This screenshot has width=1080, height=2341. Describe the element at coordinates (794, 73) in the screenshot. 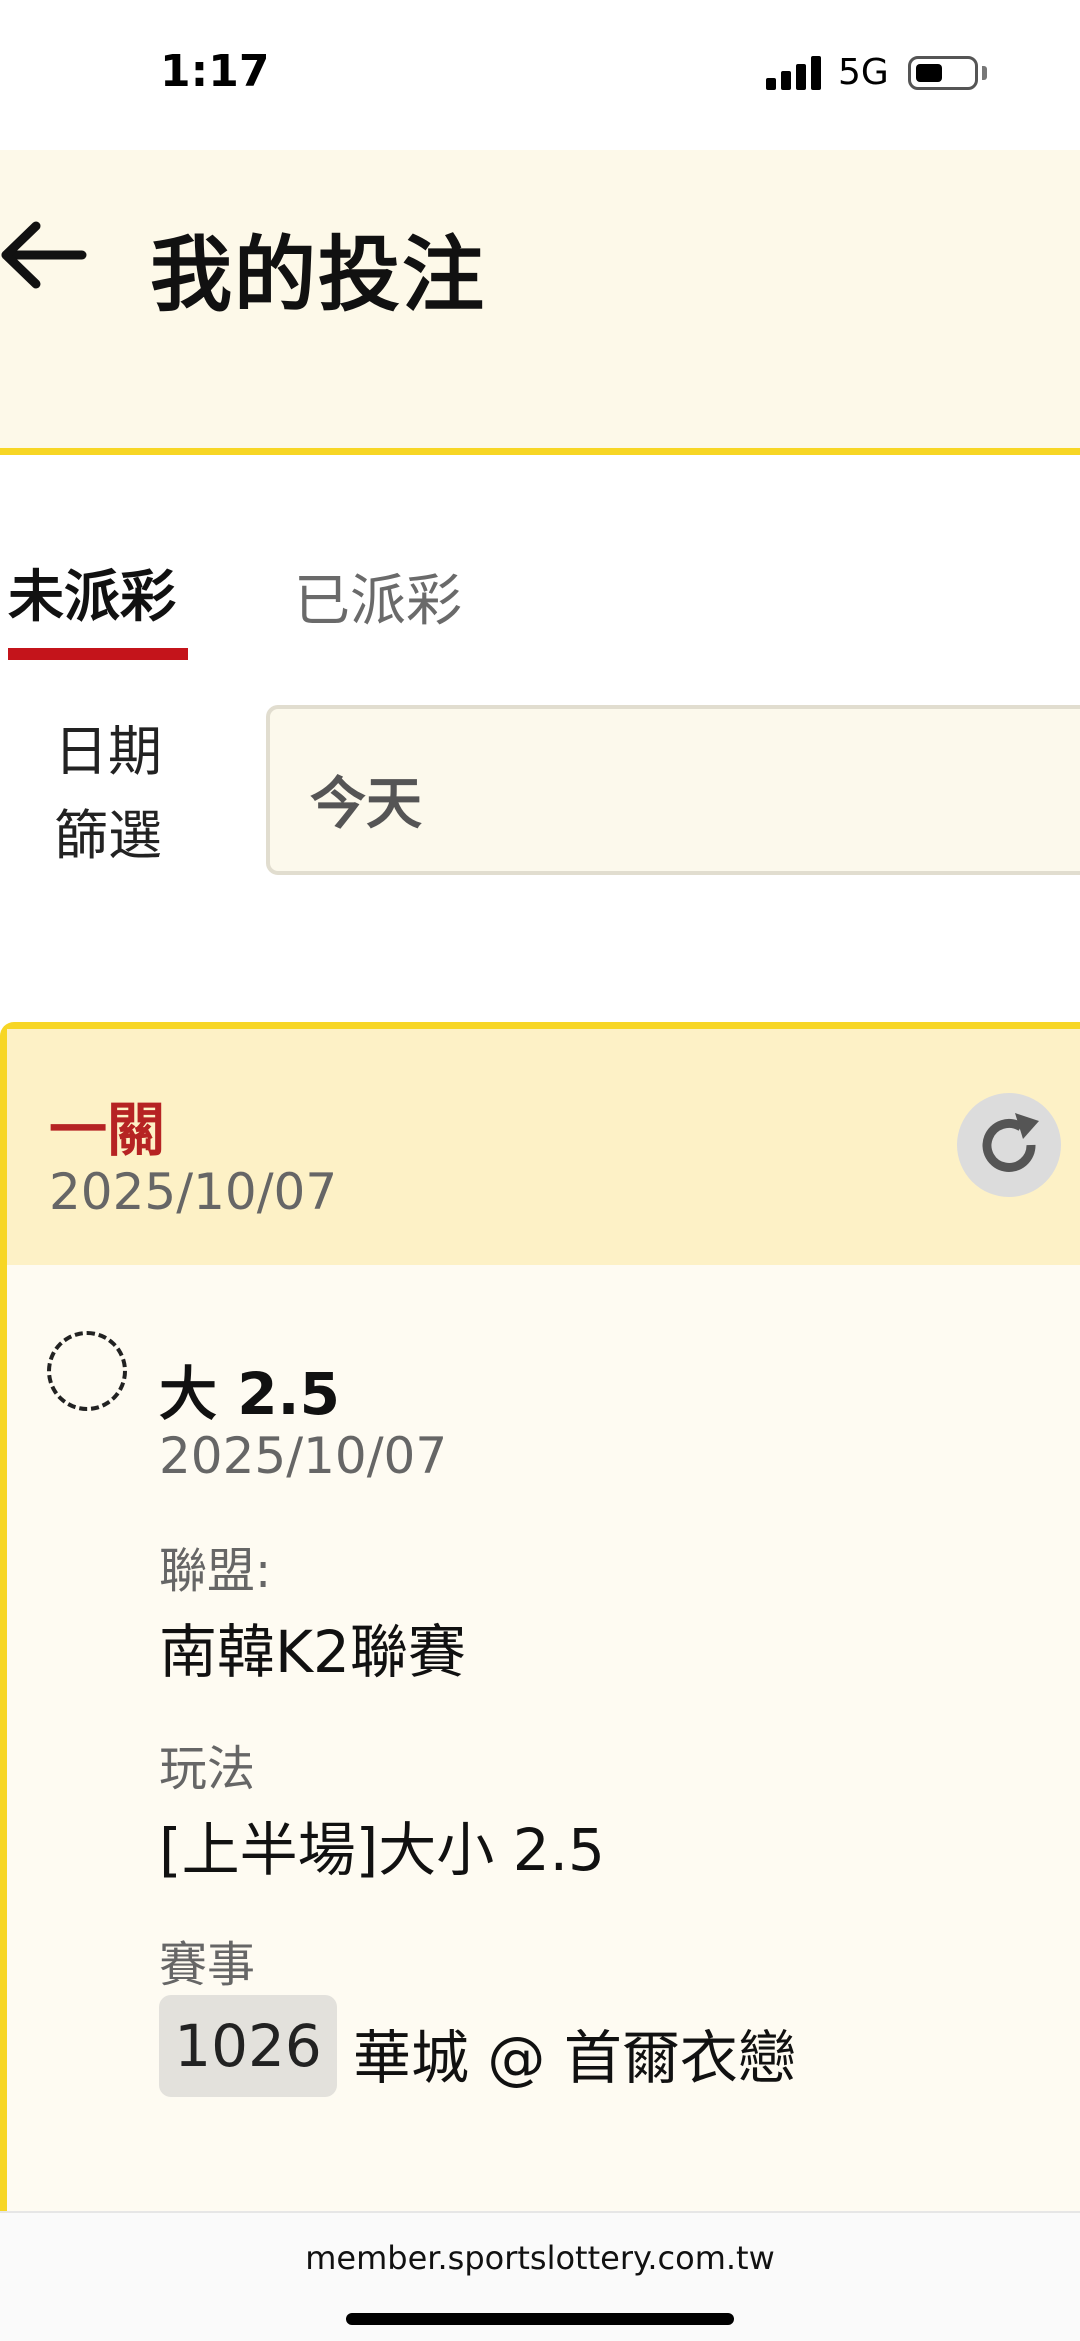

I see `signal-icon` at that location.